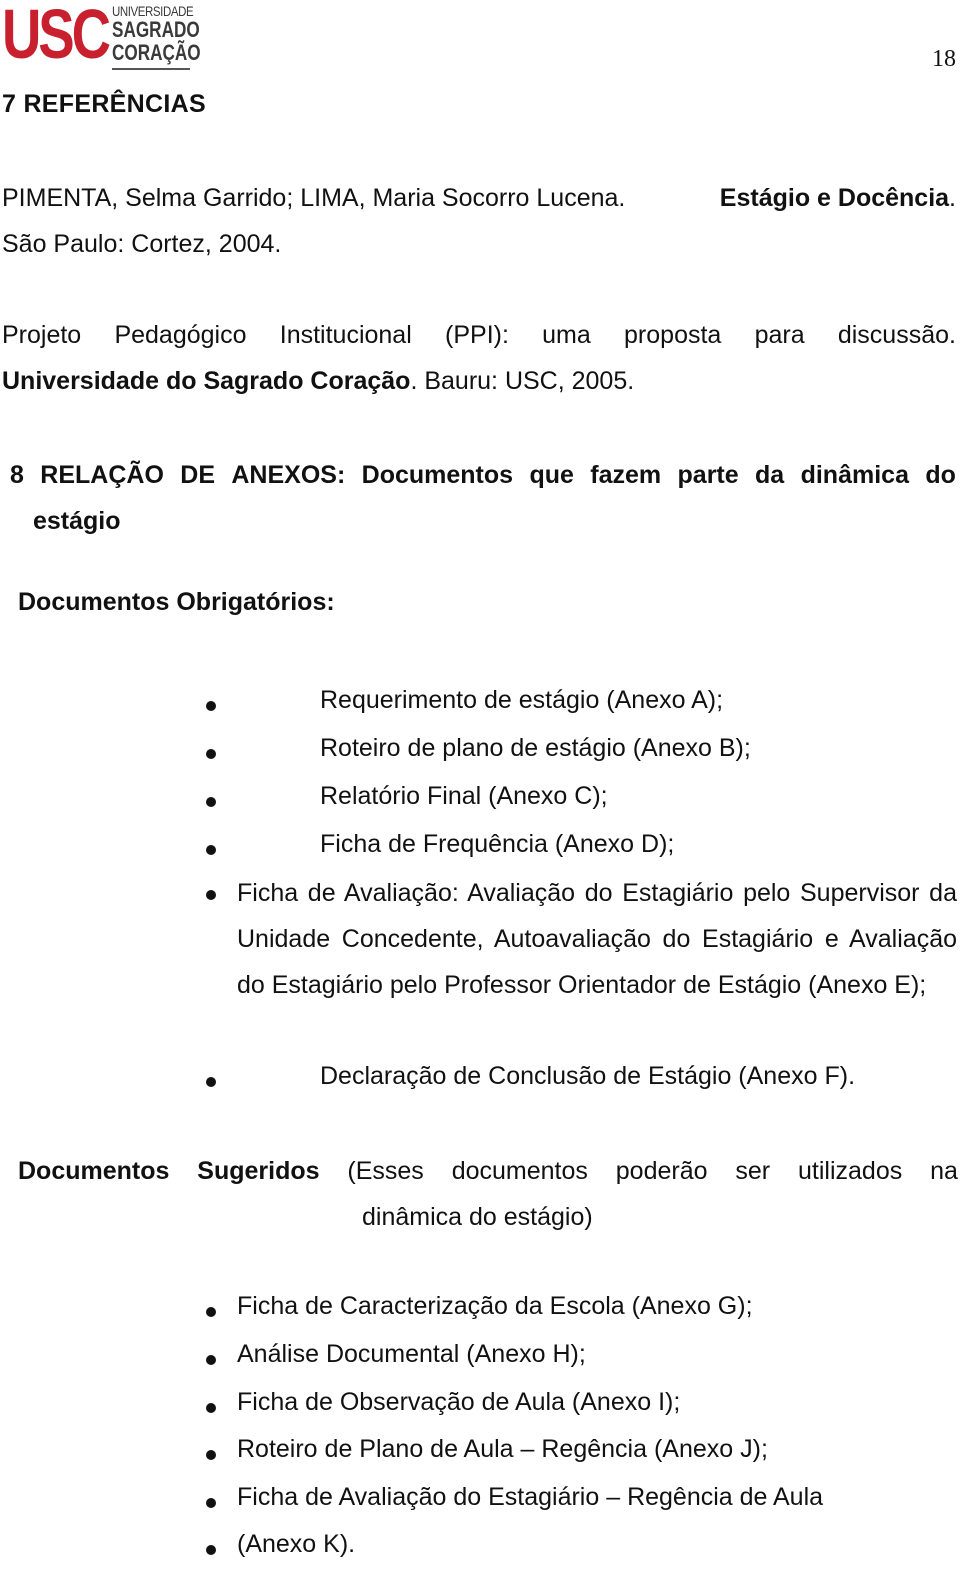 Image resolution: width=960 pixels, height=1577 pixels. What do you see at coordinates (176, 602) in the screenshot?
I see `required-documents-heading: Documentos Obrigatórios:` at bounding box center [176, 602].